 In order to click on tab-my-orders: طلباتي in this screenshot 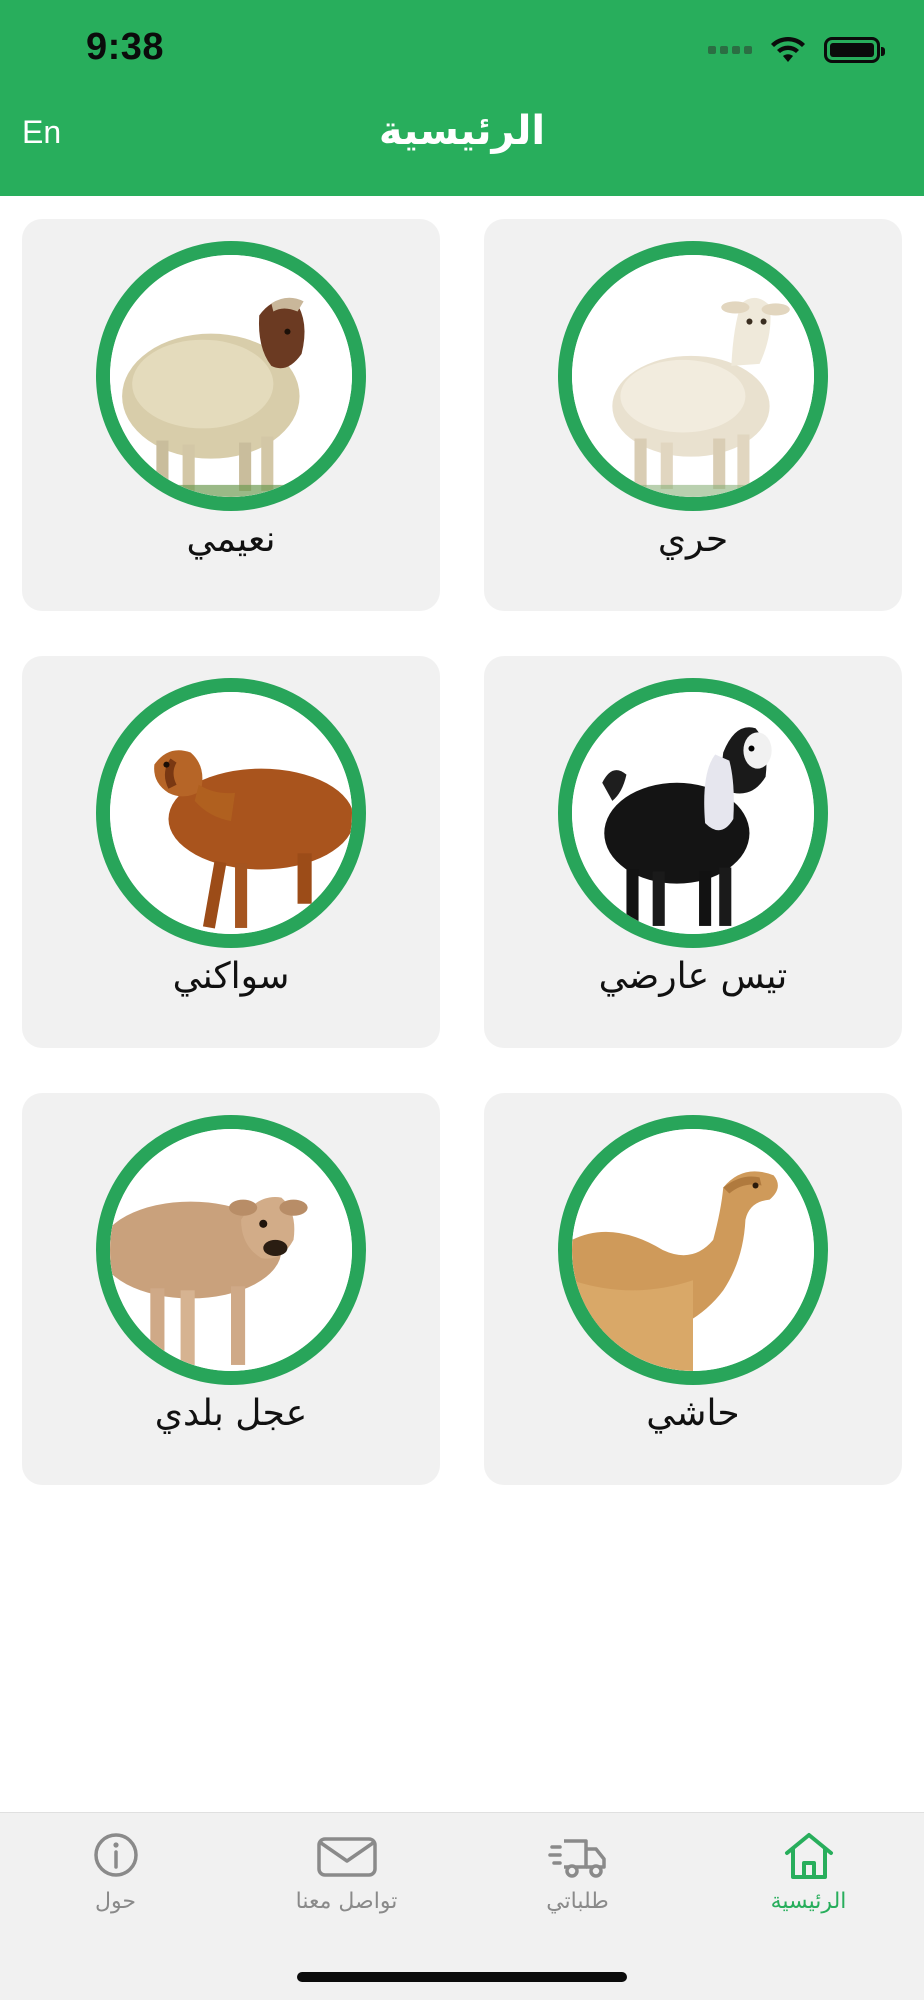, I will do `click(577, 1882)`.